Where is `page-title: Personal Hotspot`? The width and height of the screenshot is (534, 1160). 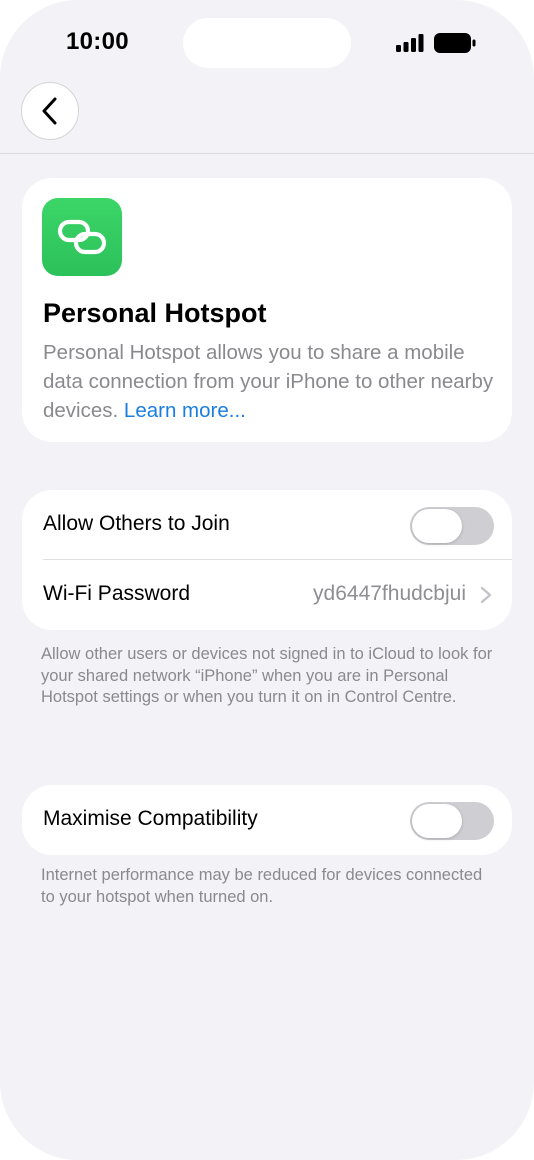
page-title: Personal Hotspot is located at coordinates (155, 313).